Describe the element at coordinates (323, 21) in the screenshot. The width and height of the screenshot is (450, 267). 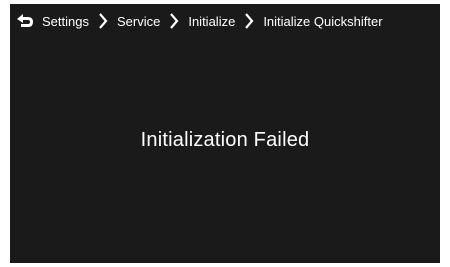
I see `breadcrumb-item-initialize-quickshifter: Initialize Quickshifter` at that location.